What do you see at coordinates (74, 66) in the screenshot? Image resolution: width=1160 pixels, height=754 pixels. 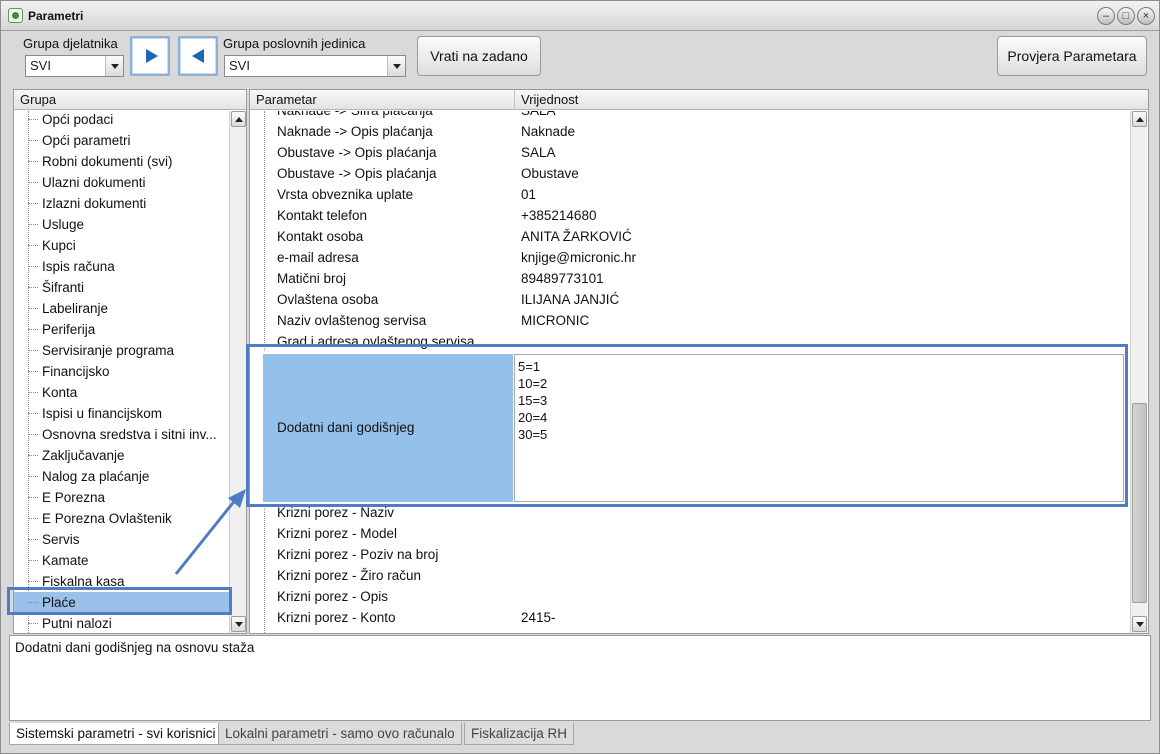 I see `grupa-djelatnika-select: SVI` at bounding box center [74, 66].